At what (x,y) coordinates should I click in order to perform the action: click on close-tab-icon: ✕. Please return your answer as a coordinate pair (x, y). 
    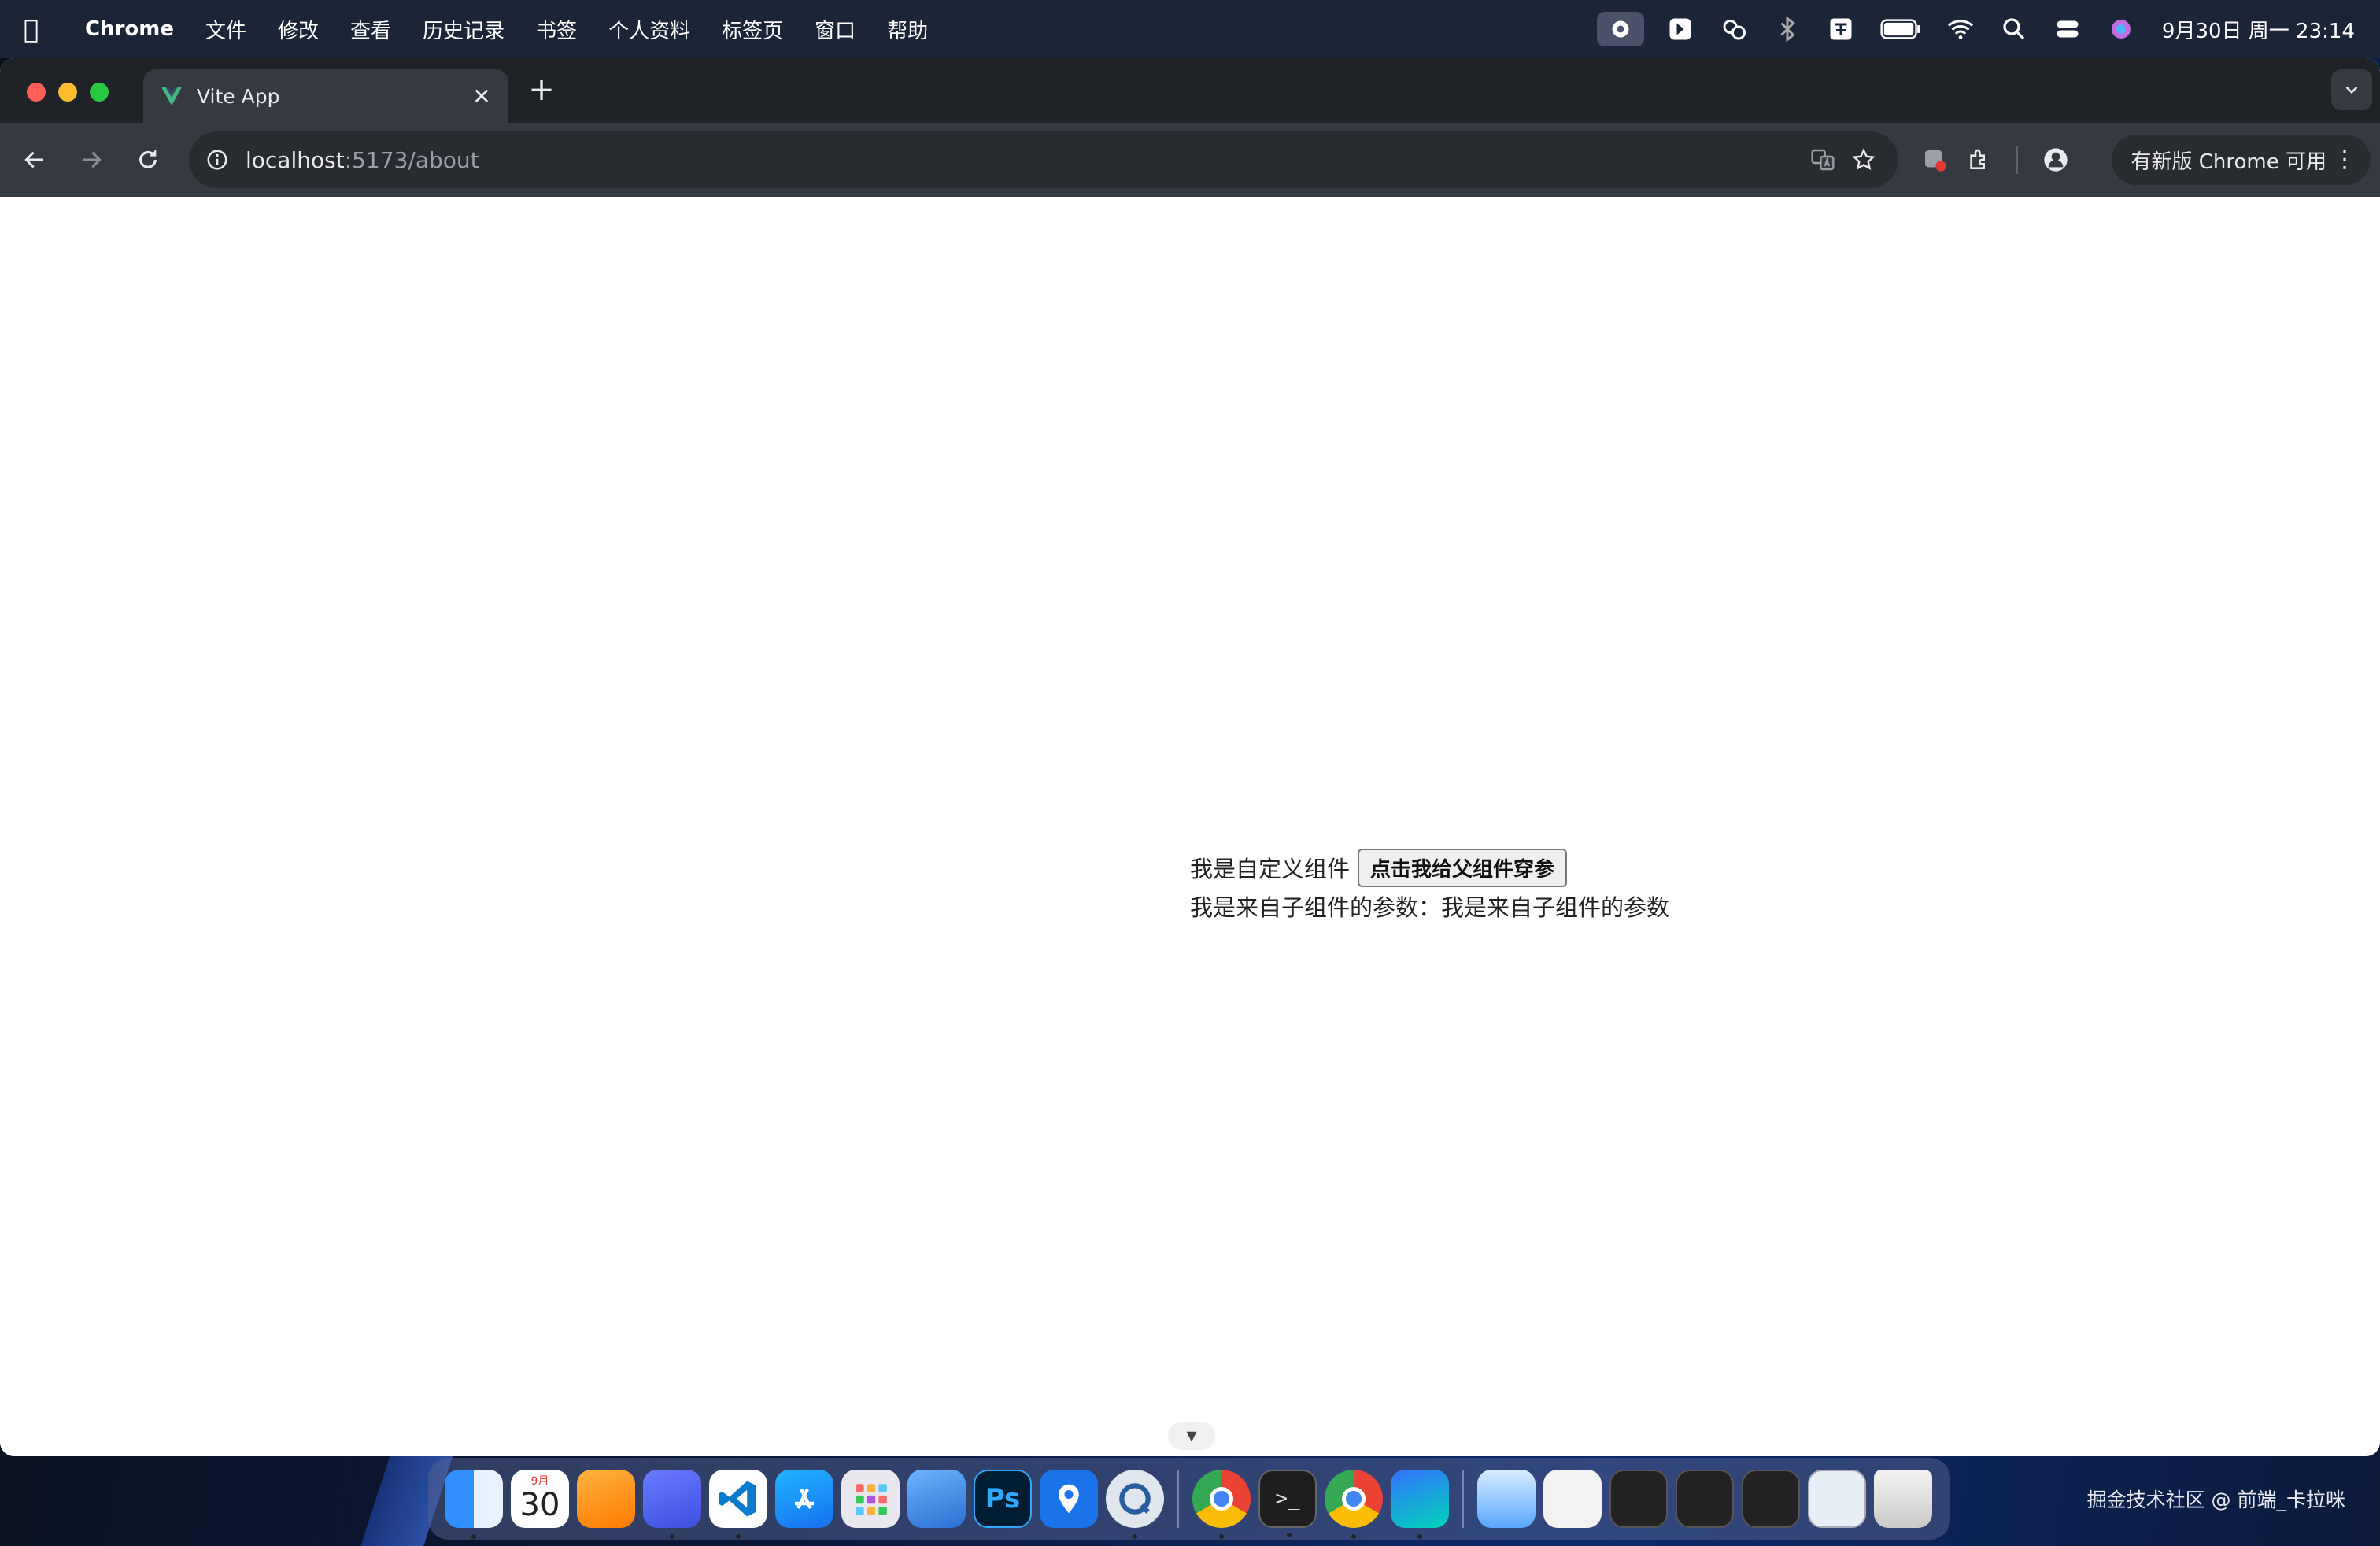
    Looking at the image, I should click on (481, 96).